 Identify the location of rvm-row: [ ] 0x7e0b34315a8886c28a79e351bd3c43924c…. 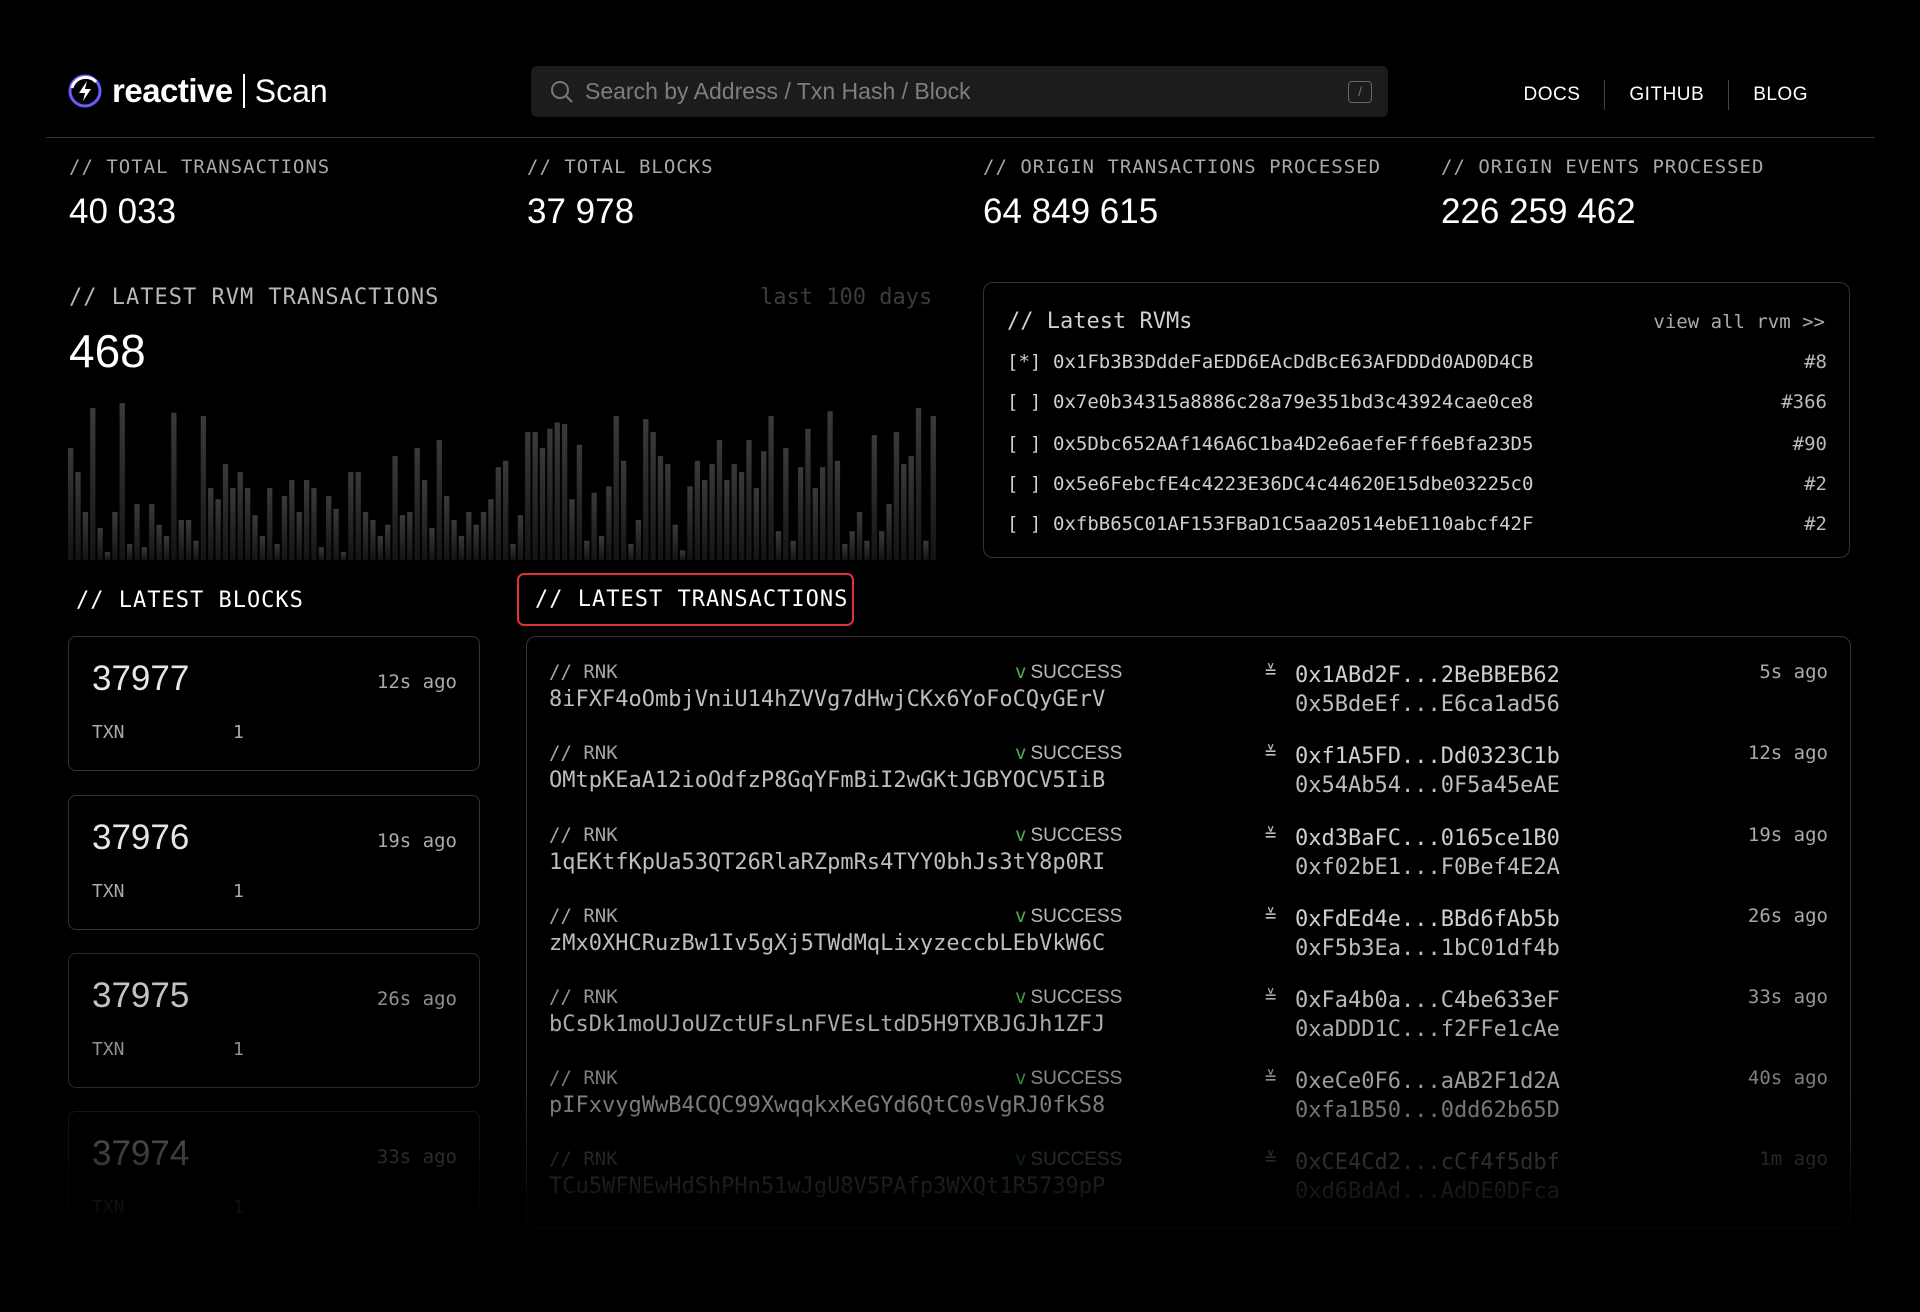
(1417, 402).